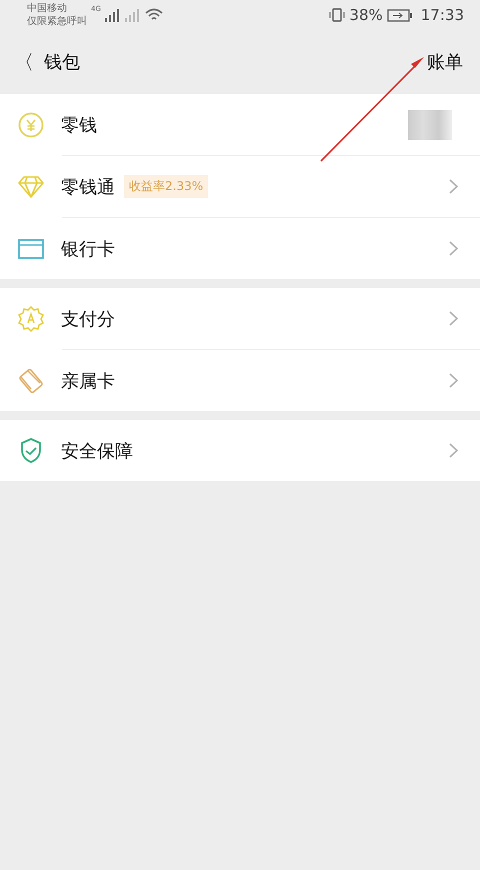  Describe the element at coordinates (445, 62) in the screenshot. I see `bill-link: 账单` at that location.